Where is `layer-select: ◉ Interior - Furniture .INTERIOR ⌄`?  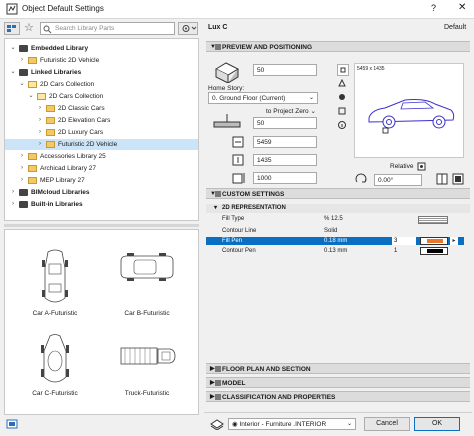
layer-select: ◉ Interior - Furniture .INTERIOR ⌄ is located at coordinates (292, 424).